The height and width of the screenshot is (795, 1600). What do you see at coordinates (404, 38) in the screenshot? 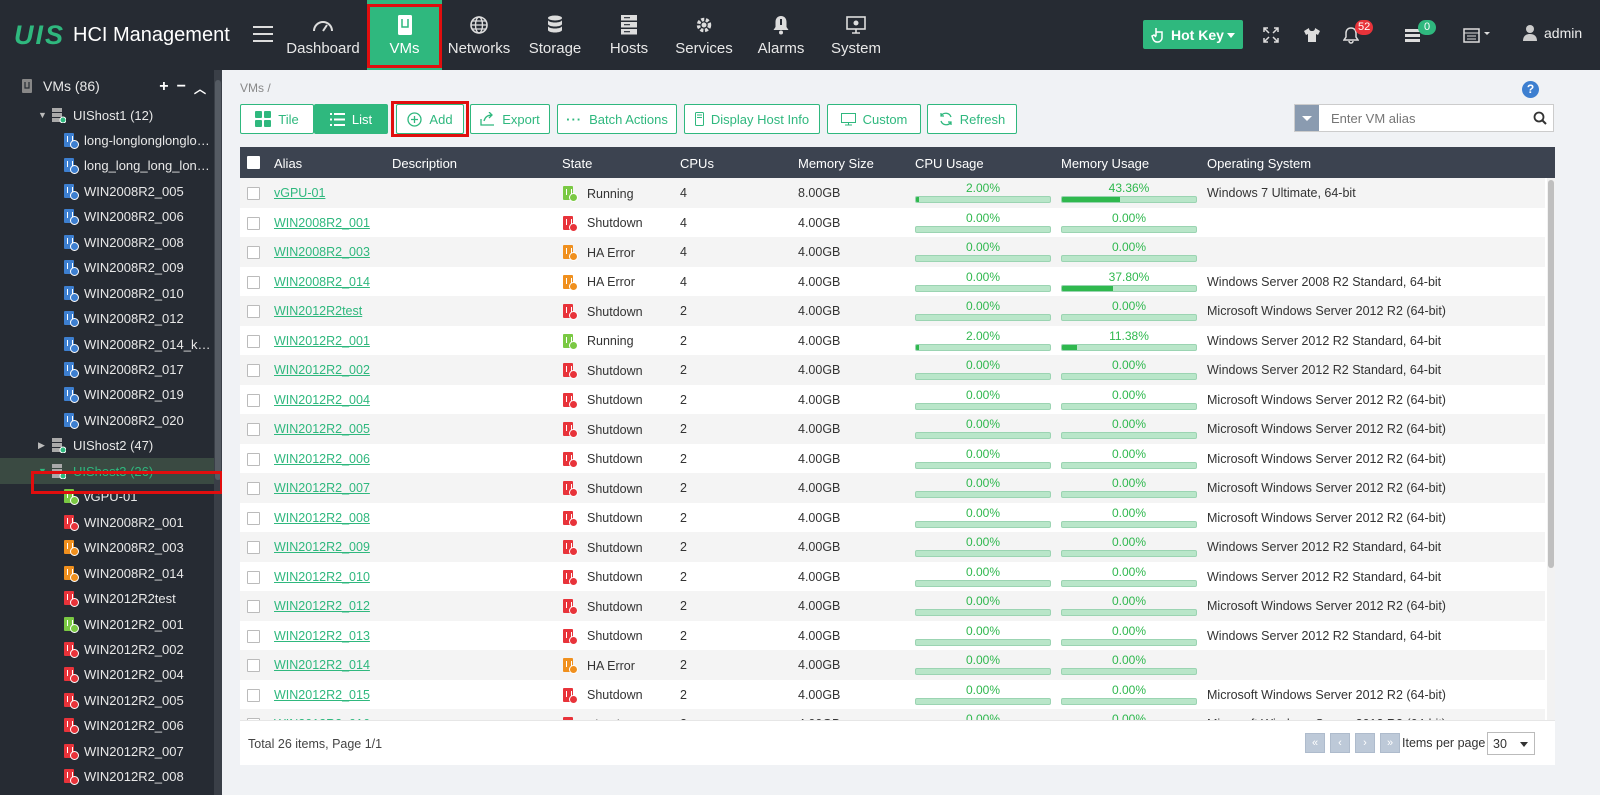
I see `nav-tab-vms: VMs` at bounding box center [404, 38].